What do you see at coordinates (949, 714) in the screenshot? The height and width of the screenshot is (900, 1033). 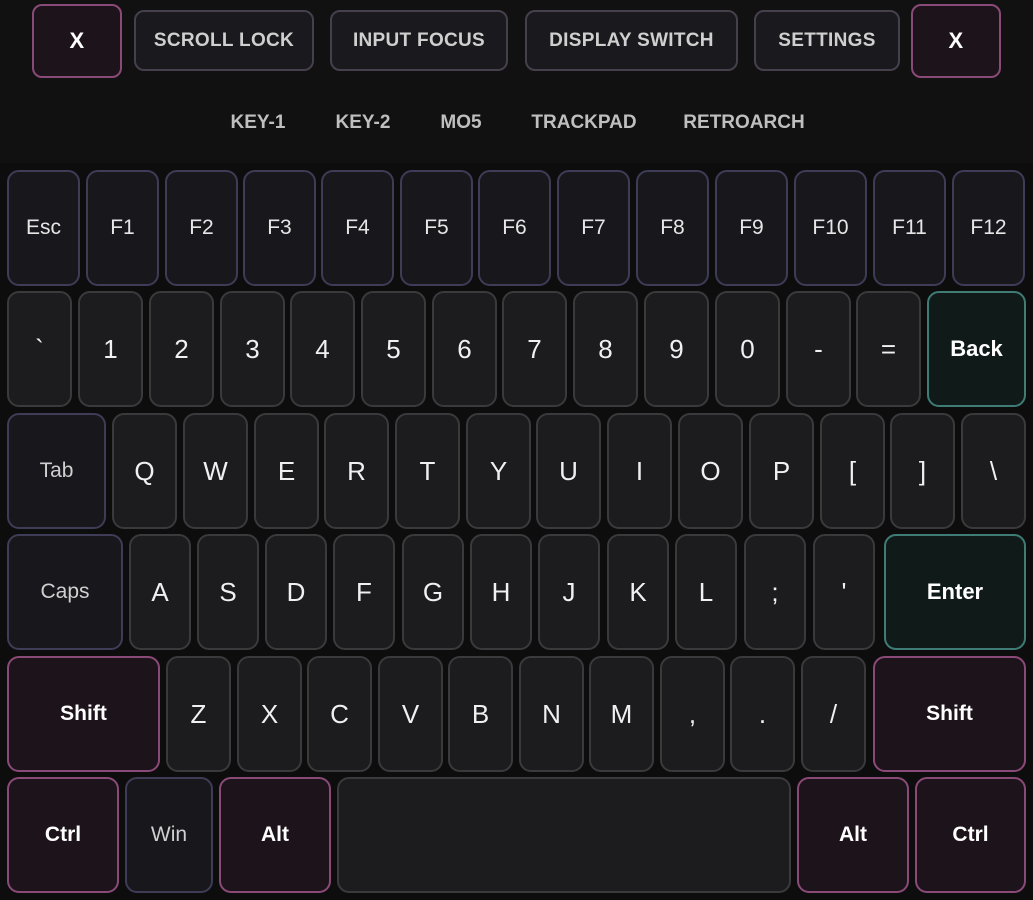 I see `key-right-shift: Shift` at bounding box center [949, 714].